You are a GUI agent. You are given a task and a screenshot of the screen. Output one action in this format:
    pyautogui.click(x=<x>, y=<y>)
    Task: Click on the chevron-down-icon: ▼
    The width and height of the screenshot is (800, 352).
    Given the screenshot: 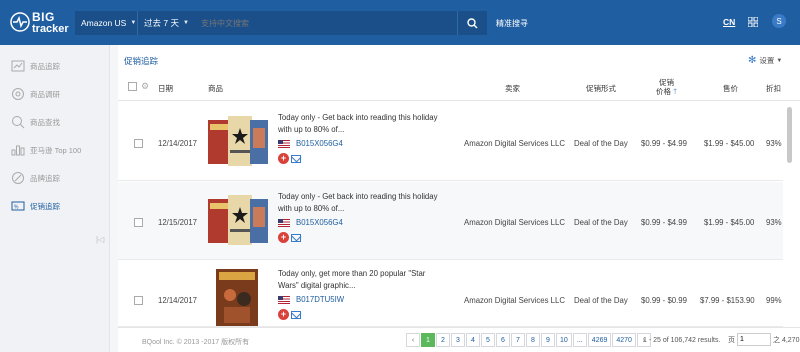 What is the action you would take?
    pyautogui.click(x=779, y=60)
    